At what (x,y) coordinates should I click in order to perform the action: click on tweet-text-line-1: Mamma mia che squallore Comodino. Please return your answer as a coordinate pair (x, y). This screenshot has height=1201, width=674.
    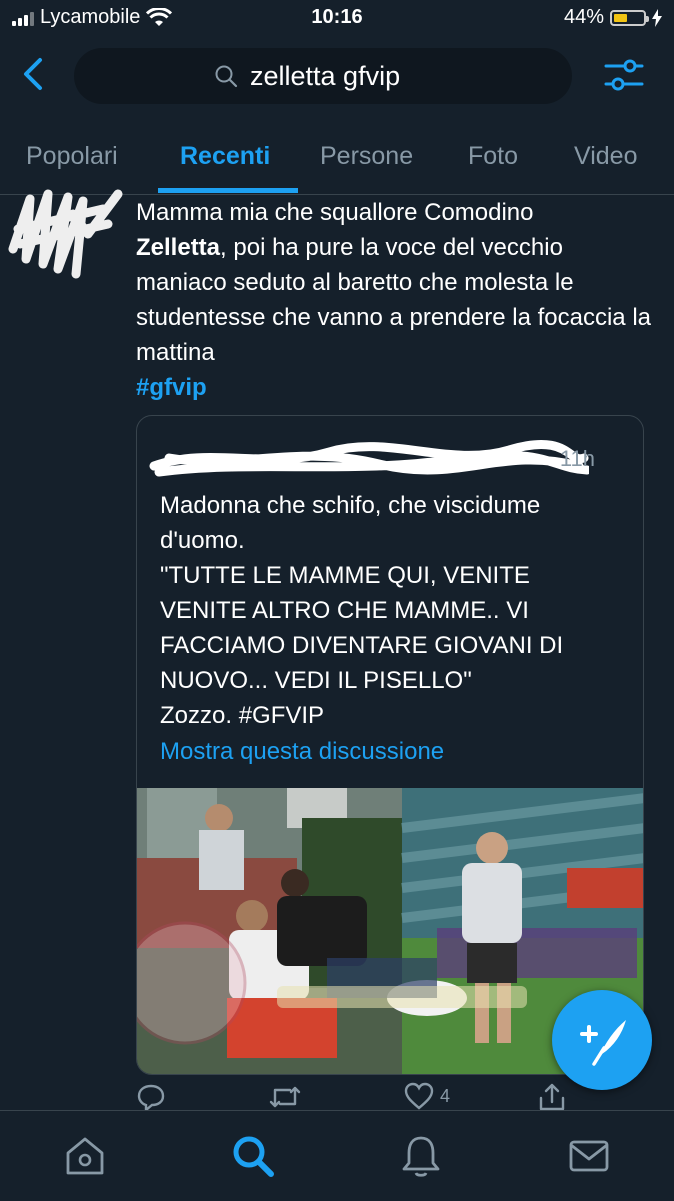
    Looking at the image, I should click on (335, 212).